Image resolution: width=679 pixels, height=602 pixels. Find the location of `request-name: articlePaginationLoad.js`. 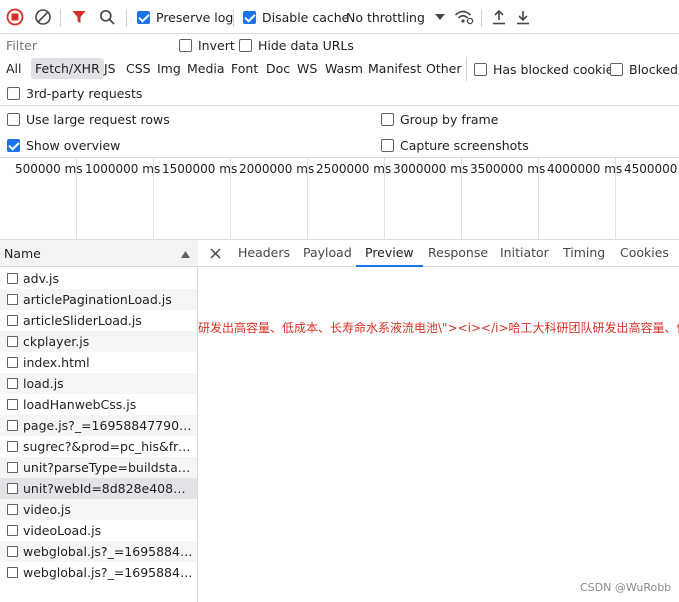

request-name: articlePaginationLoad.js is located at coordinates (97, 299).